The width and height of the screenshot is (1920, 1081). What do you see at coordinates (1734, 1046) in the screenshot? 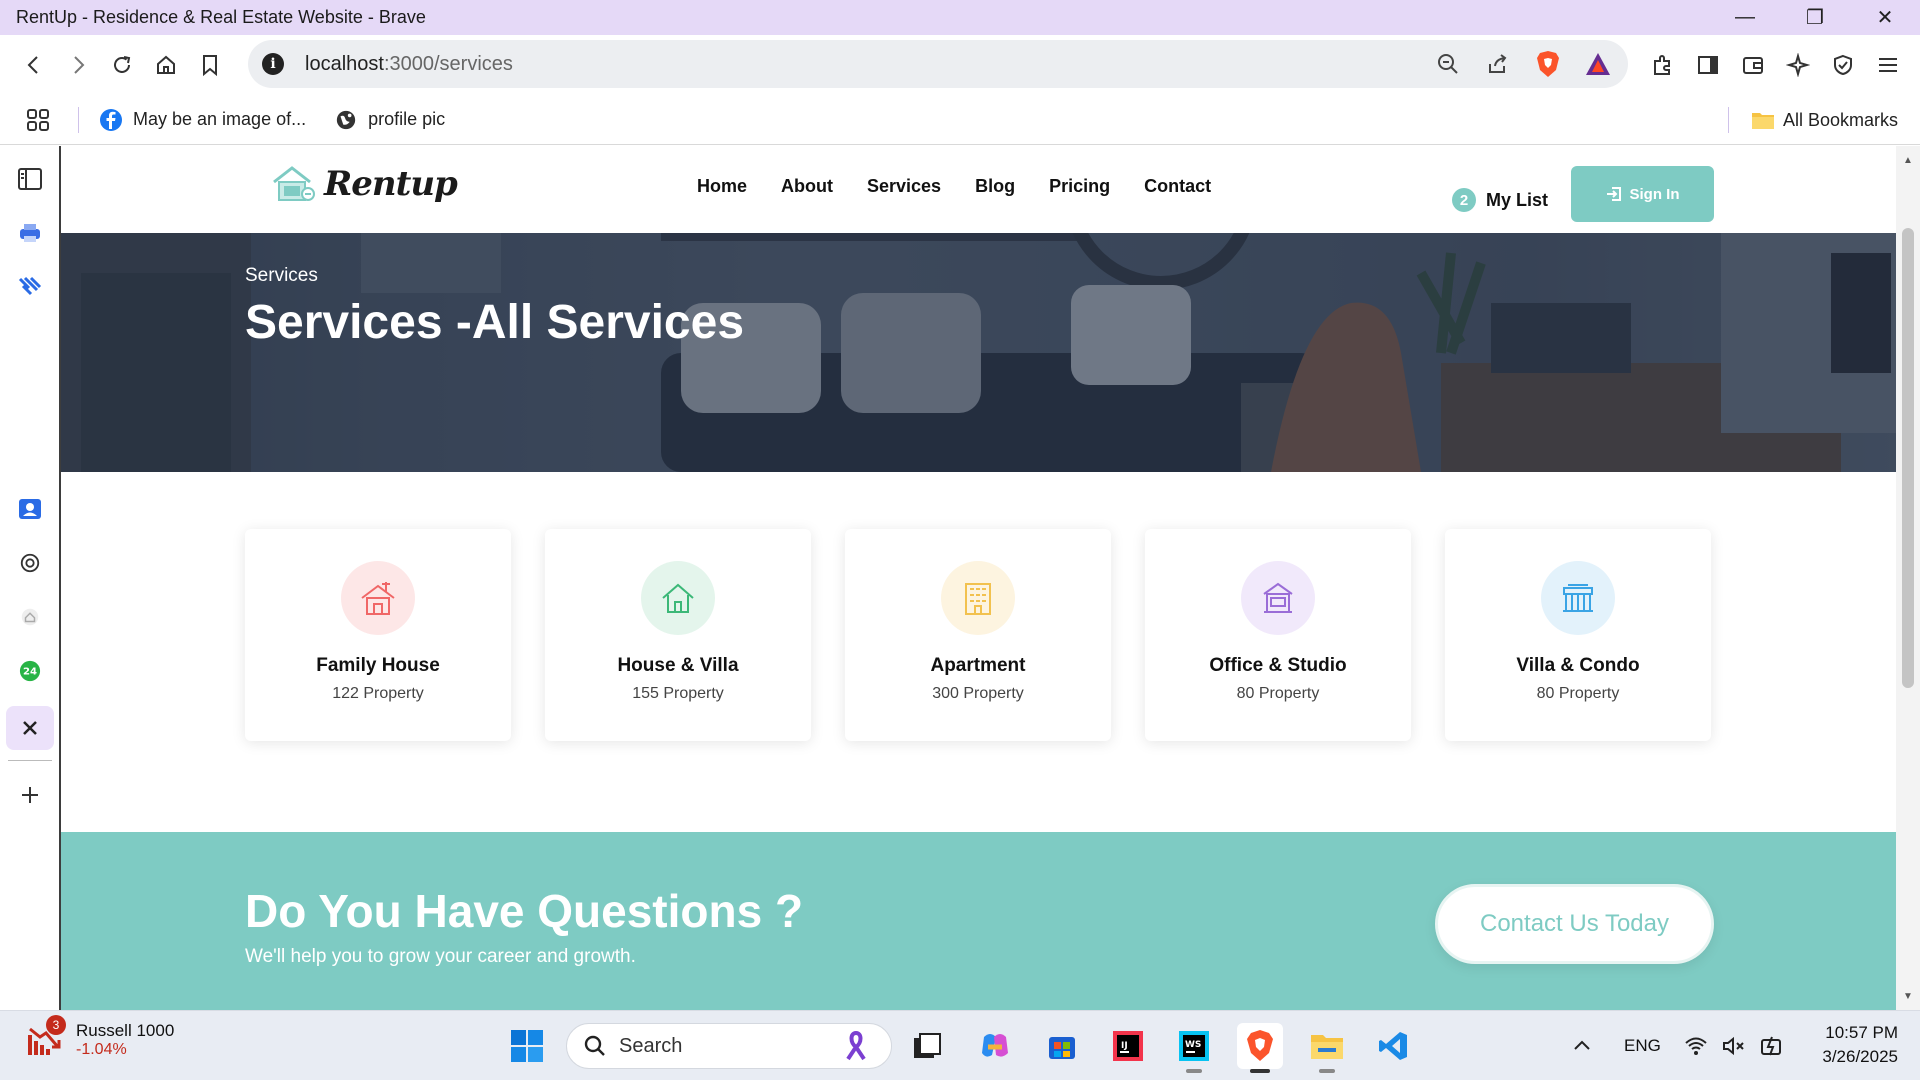
I see `system-tray-icons` at bounding box center [1734, 1046].